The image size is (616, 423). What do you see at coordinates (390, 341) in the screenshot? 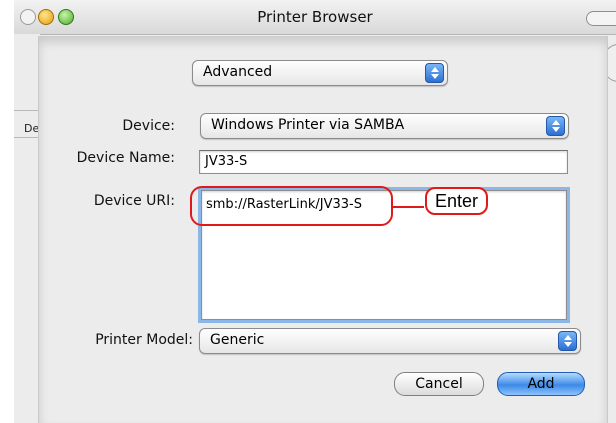
I see `printer-model-popup: Generic` at bounding box center [390, 341].